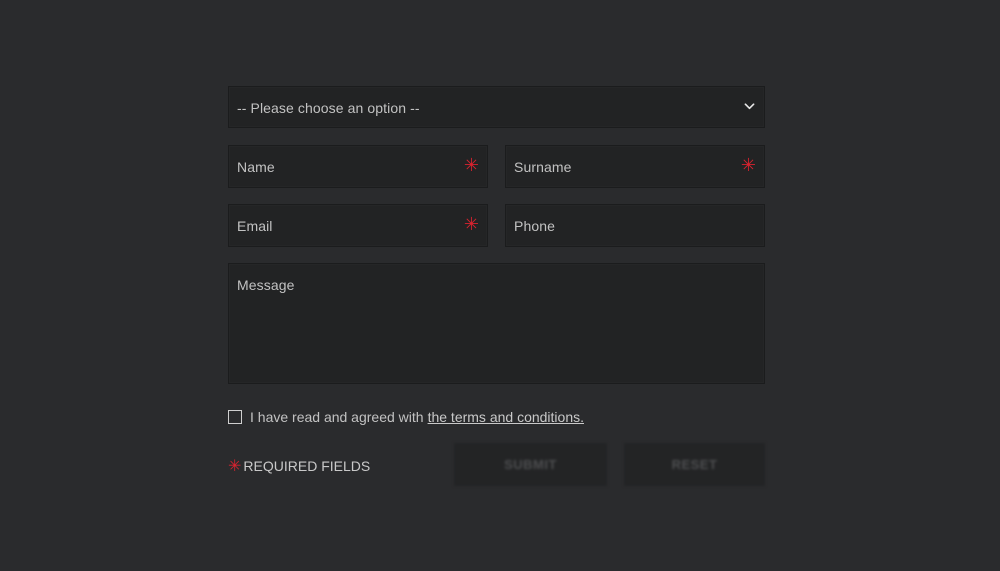  Describe the element at coordinates (307, 466) in the screenshot. I see `required-fields-label: REQUIRED FIELDS` at that location.